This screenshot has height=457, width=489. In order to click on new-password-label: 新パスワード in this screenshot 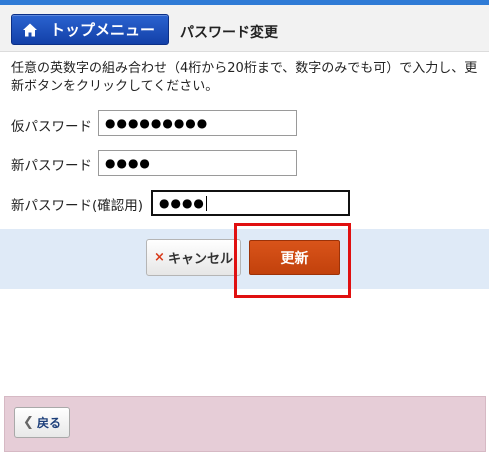, I will do `click(51, 166)`.